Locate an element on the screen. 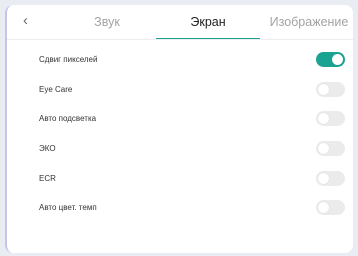 This screenshot has width=358, height=256. tab-picture: Изображение is located at coordinates (308, 22).